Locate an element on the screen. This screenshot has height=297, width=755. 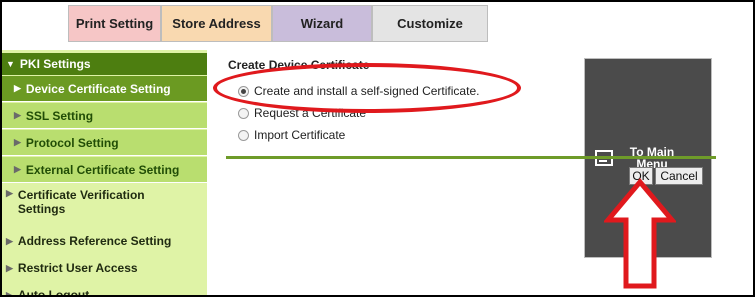
sidebar-item-label: Restrict User Access is located at coordinates (77, 268).